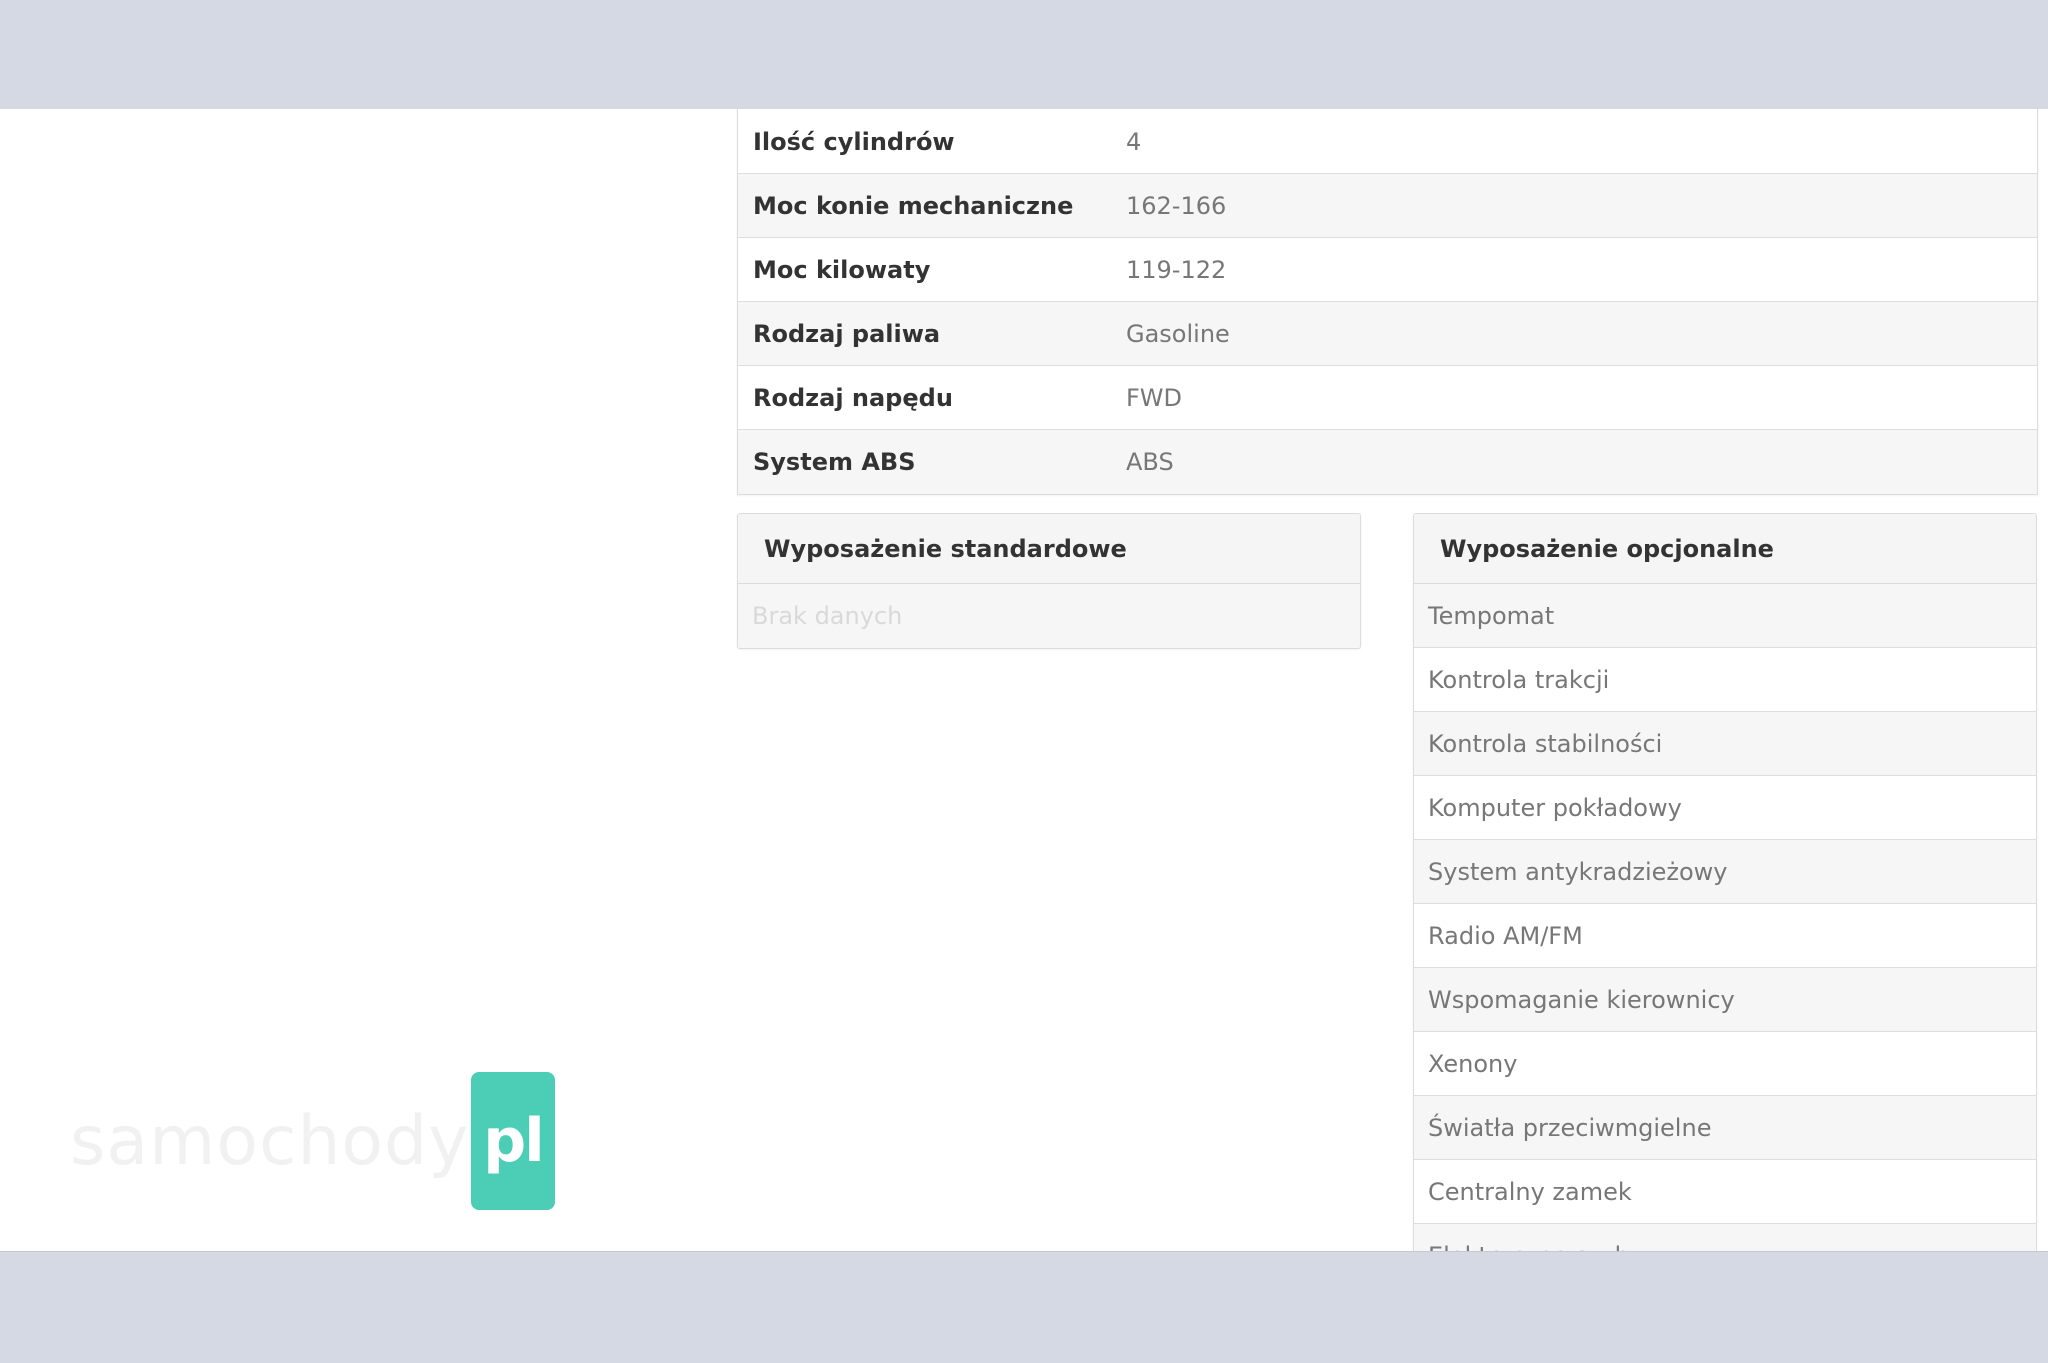 The width and height of the screenshot is (2048, 1363). What do you see at coordinates (1150, 462) in the screenshot?
I see `spec-value: ABS` at bounding box center [1150, 462].